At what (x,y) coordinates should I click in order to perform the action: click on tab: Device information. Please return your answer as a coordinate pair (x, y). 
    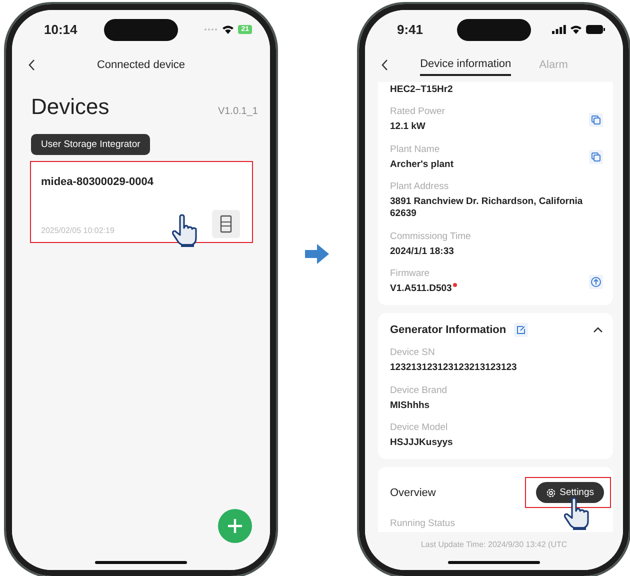
    Looking at the image, I should click on (466, 65).